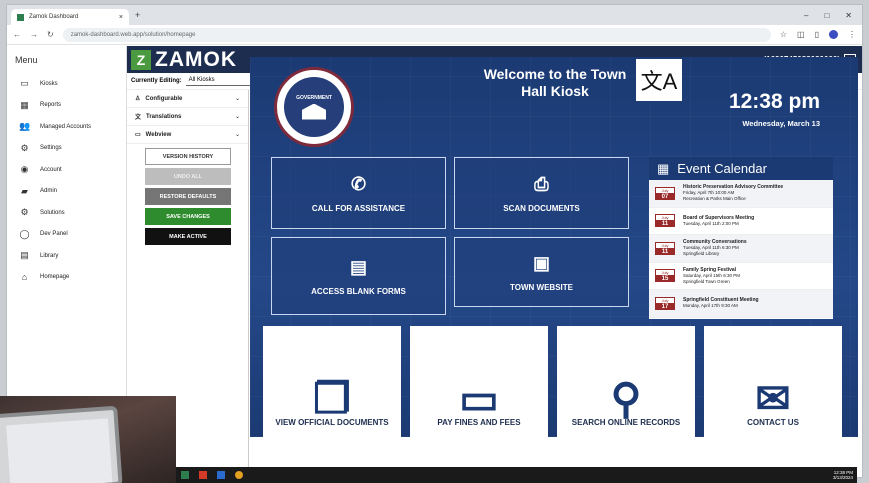  I want to click on sidebar-item-homepage: ⌂ Homepage, so click(66, 278).